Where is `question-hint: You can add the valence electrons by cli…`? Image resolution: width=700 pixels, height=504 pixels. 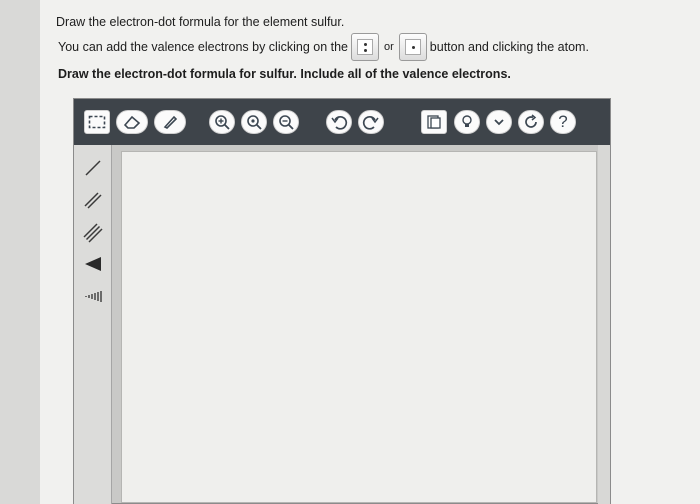 question-hint: You can add the valence electrons by cli… is located at coordinates (368, 47).